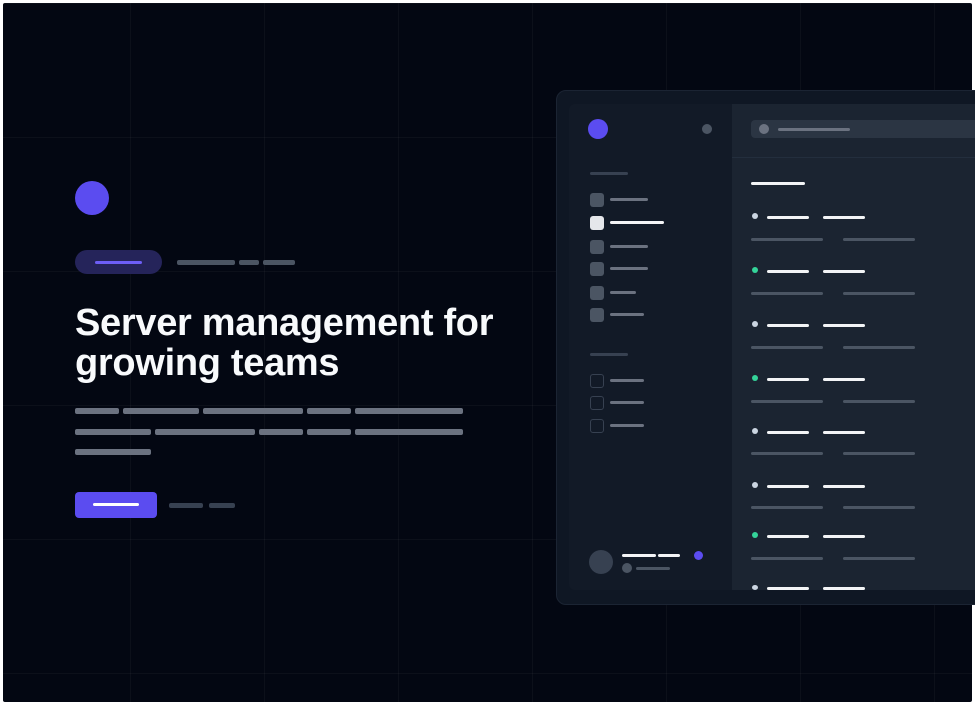  What do you see at coordinates (92, 198) in the screenshot?
I see `brand-logo` at bounding box center [92, 198].